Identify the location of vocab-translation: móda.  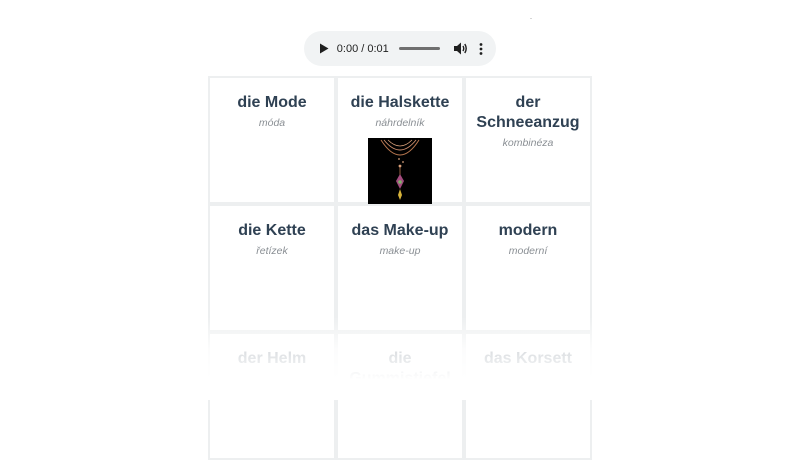
(272, 123).